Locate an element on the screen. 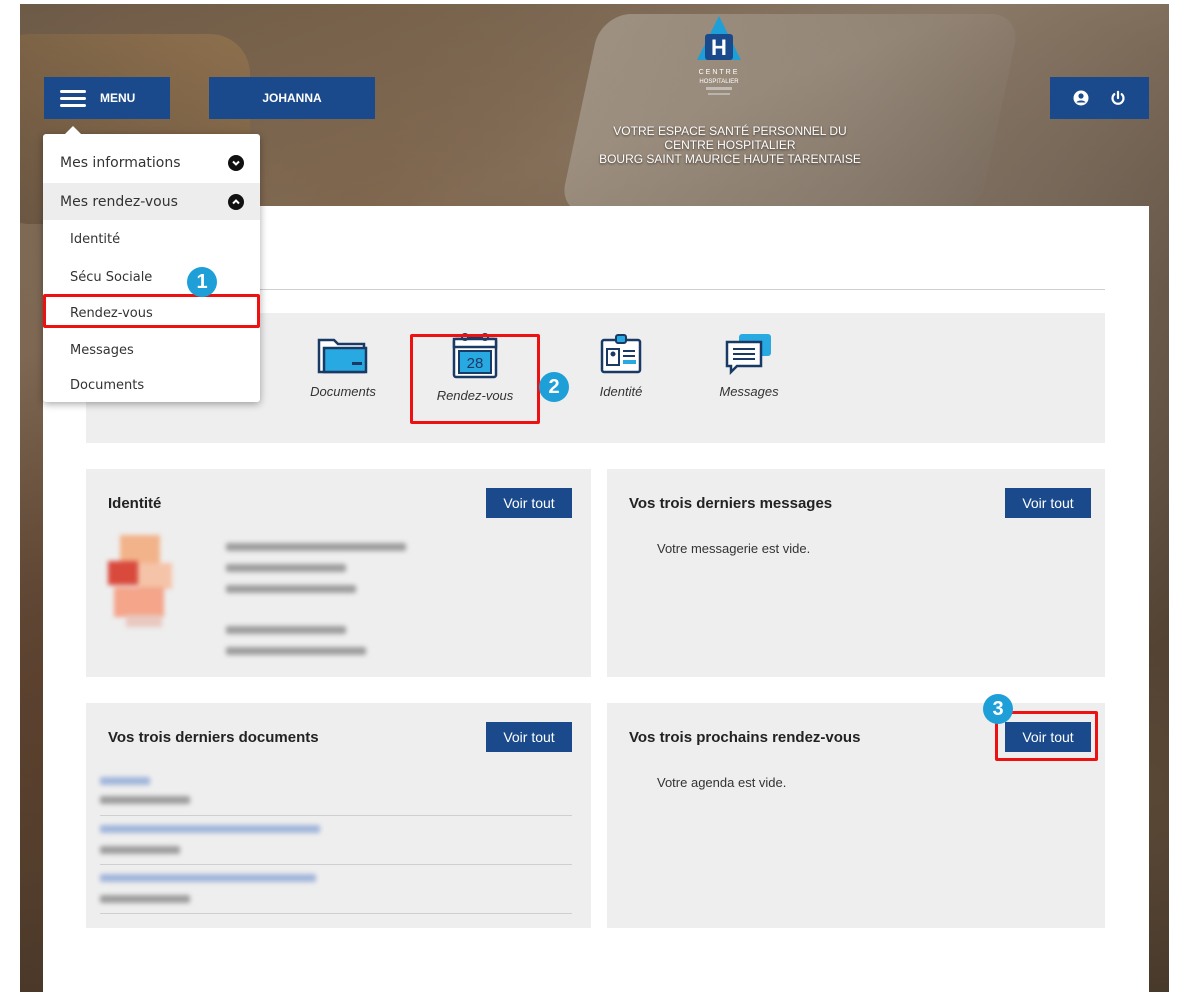 This screenshot has width=1181, height=992. user-profile-icon is located at coordinates (1081, 98).